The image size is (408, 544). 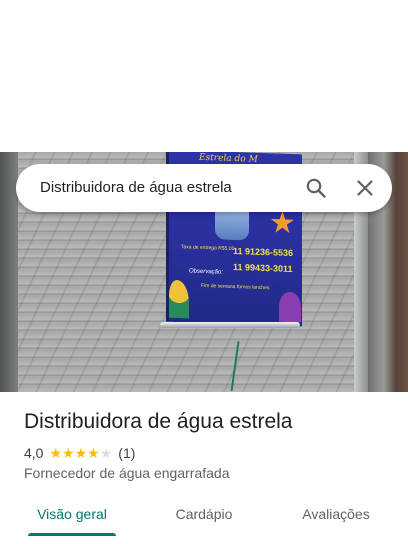 I want to click on place-tabs: Visão geral Cardápio Avaliações, so click(x=204, y=520).